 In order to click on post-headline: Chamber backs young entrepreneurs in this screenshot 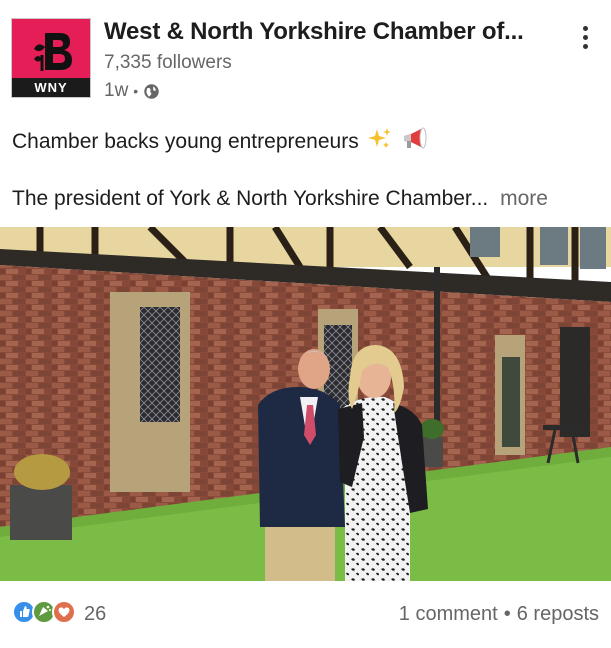, I will do `click(185, 141)`.